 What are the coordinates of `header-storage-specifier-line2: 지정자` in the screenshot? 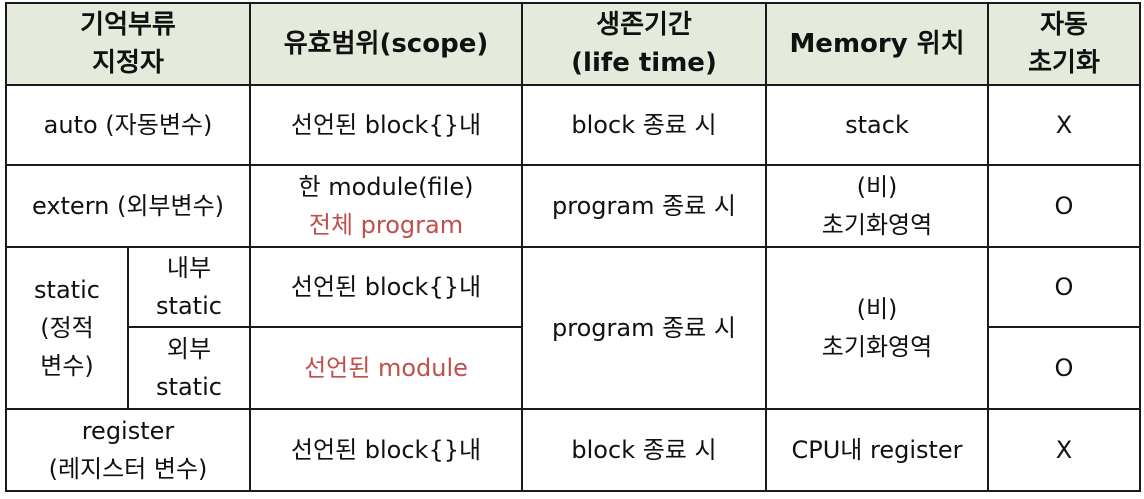 It's located at (128, 63).